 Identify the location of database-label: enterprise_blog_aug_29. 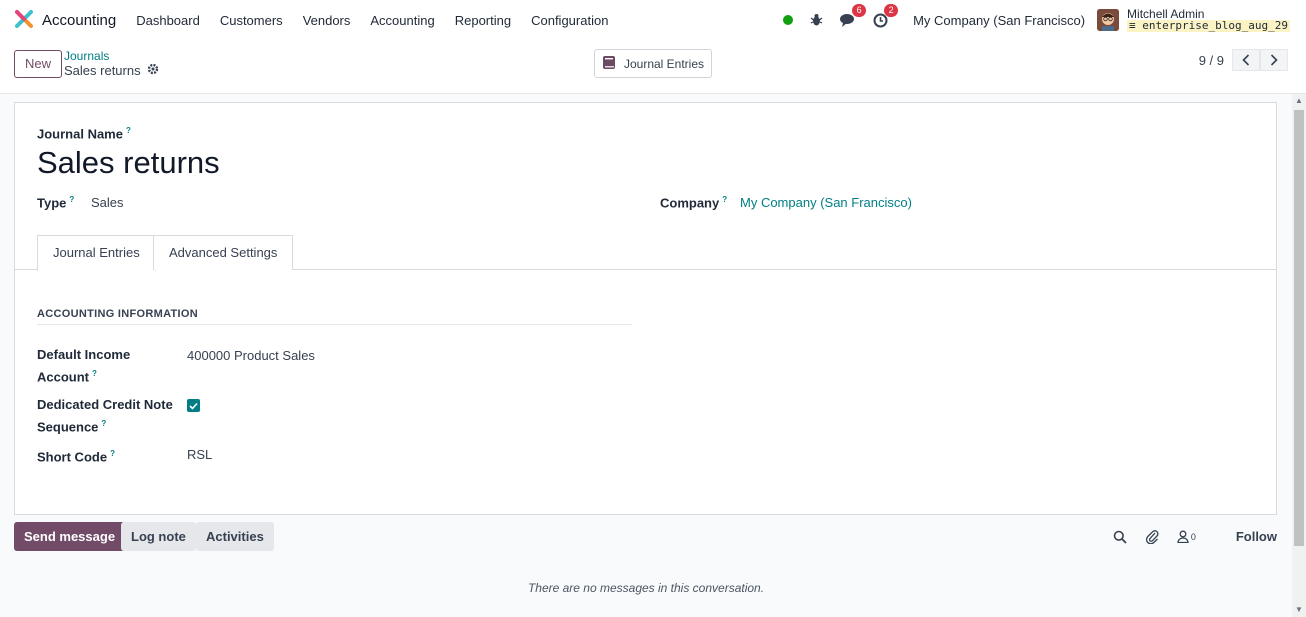
(1215, 25).